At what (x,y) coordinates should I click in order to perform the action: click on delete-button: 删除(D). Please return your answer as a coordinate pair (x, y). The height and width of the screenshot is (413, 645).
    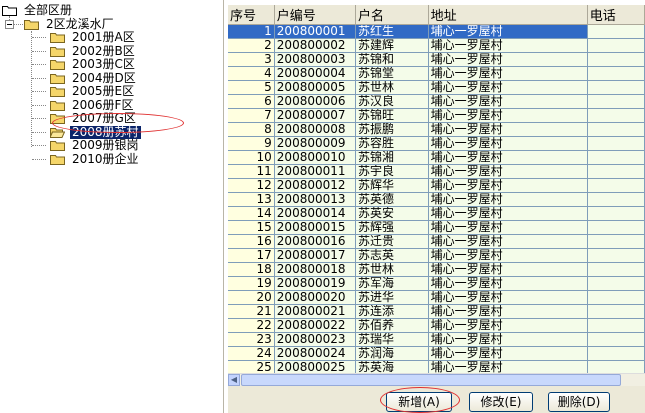
    Looking at the image, I should click on (579, 402).